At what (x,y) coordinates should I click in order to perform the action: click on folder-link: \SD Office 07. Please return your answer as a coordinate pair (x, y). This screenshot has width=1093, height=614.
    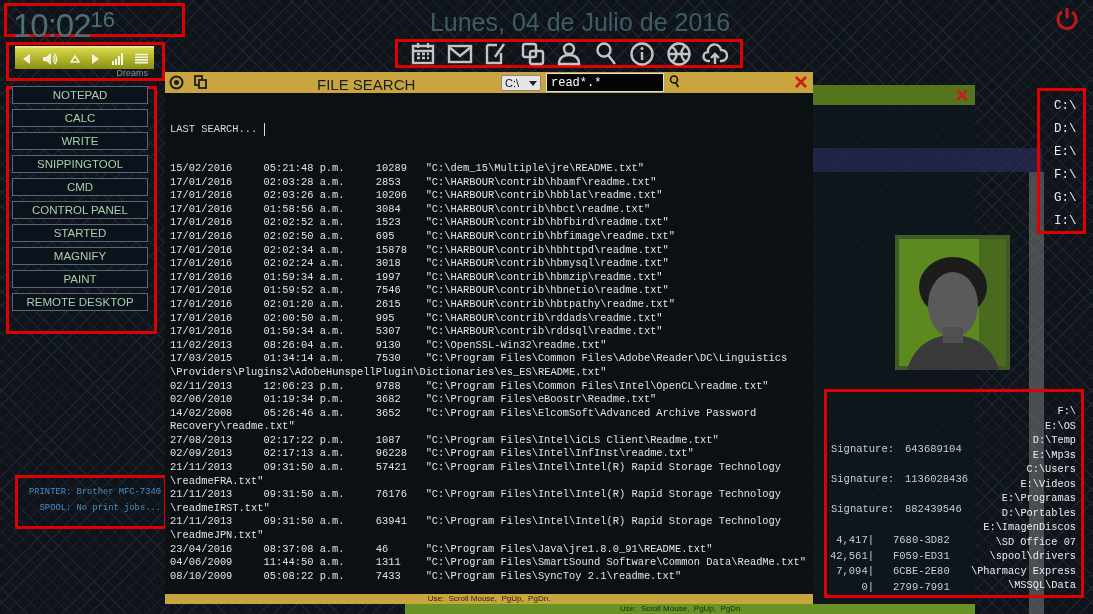
    Looking at the image, I should click on (1035, 541).